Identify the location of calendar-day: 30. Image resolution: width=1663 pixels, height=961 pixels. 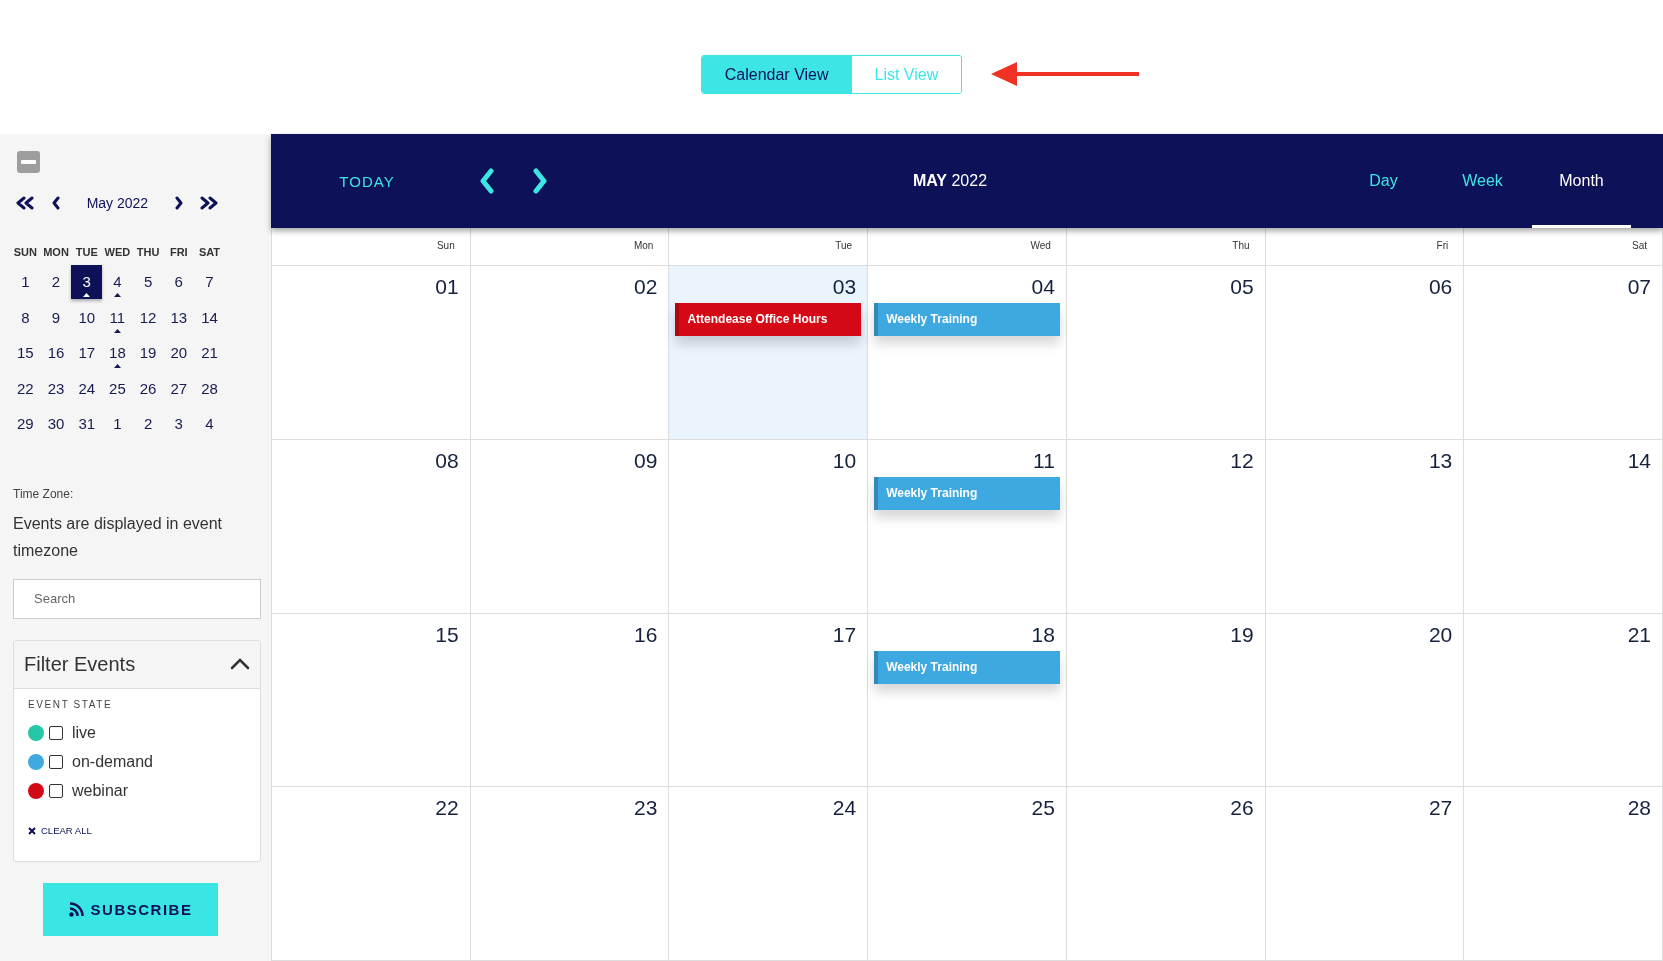
(56, 424).